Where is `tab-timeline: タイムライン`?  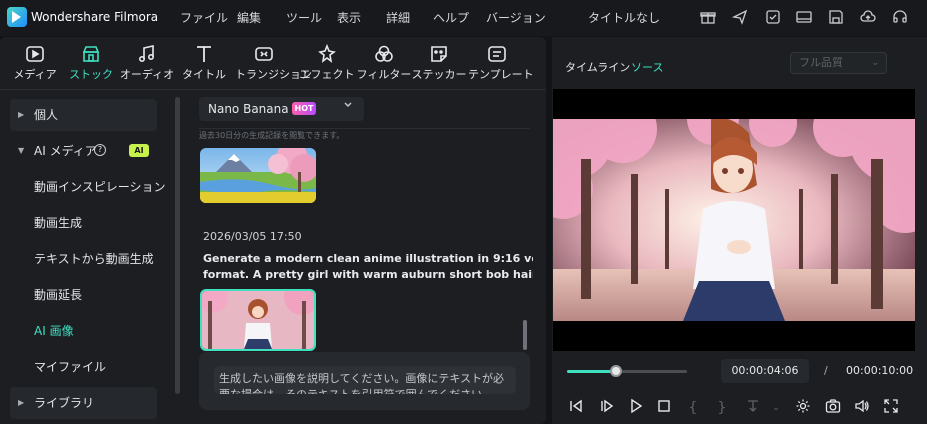 tab-timeline: タイムライン is located at coordinates (597, 67).